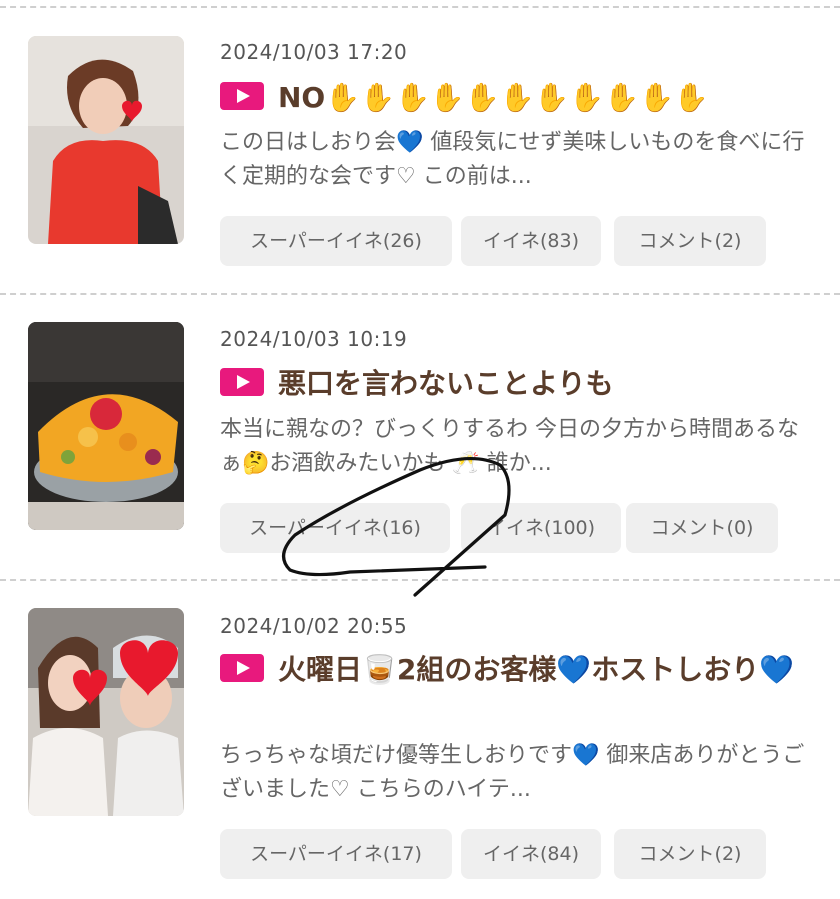  Describe the element at coordinates (314, 52) in the screenshot. I see `post-date: 2024/10/03 17:20` at that location.